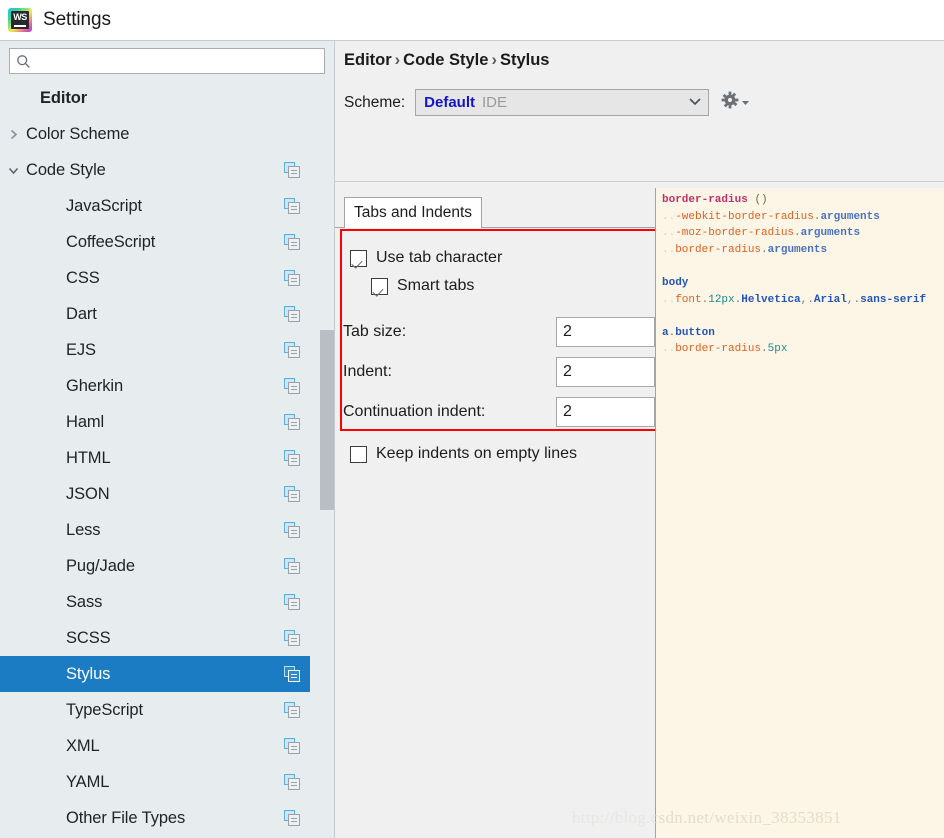 This screenshot has width=944, height=838. I want to click on code-token: arguments, so click(797, 249).